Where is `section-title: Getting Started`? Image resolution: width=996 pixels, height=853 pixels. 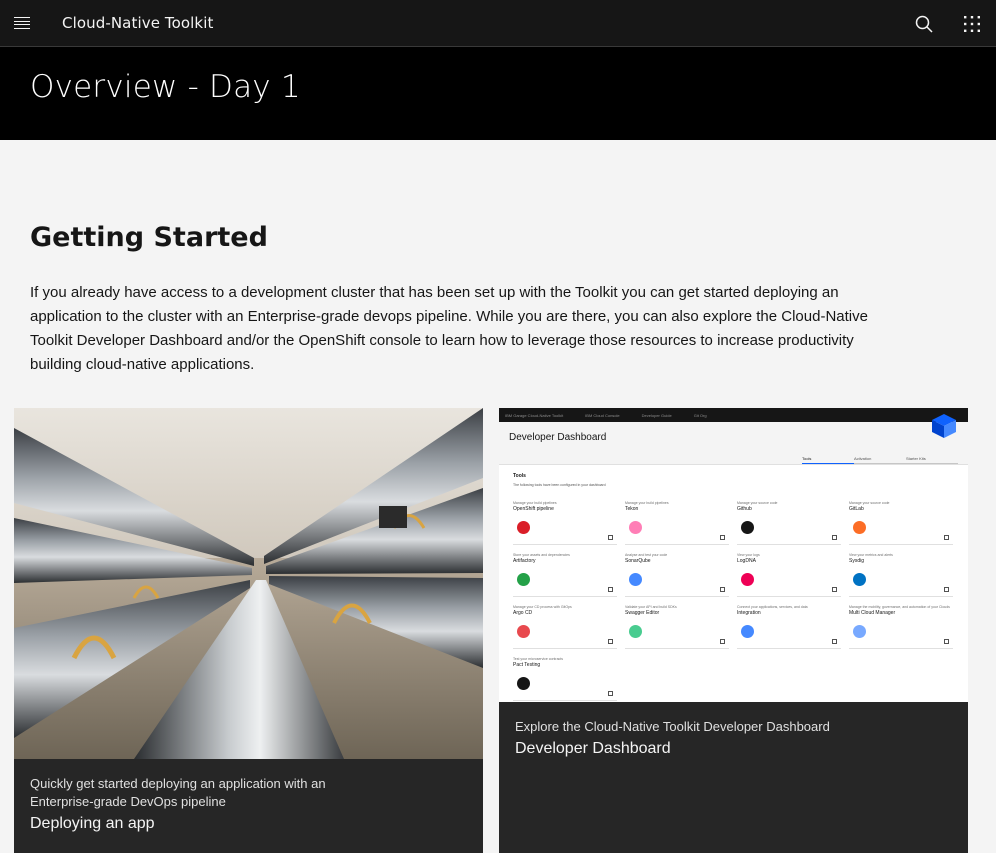
section-title: Getting Started is located at coordinates (149, 237).